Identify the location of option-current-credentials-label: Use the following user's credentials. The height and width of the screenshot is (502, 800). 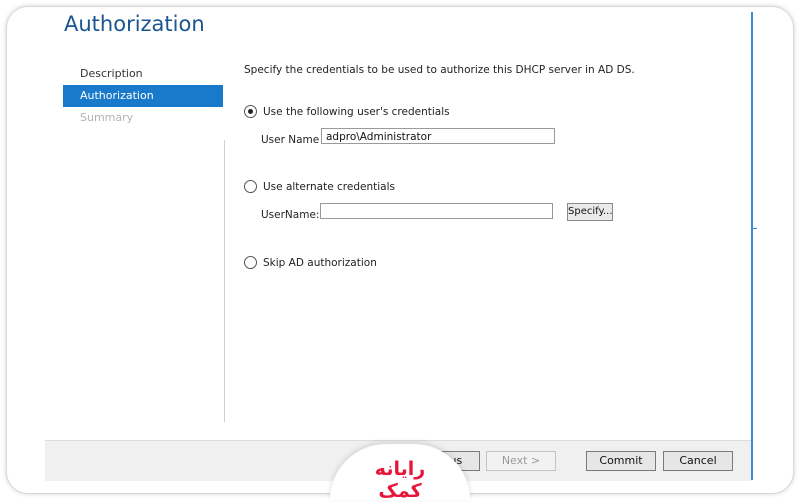
(356, 111).